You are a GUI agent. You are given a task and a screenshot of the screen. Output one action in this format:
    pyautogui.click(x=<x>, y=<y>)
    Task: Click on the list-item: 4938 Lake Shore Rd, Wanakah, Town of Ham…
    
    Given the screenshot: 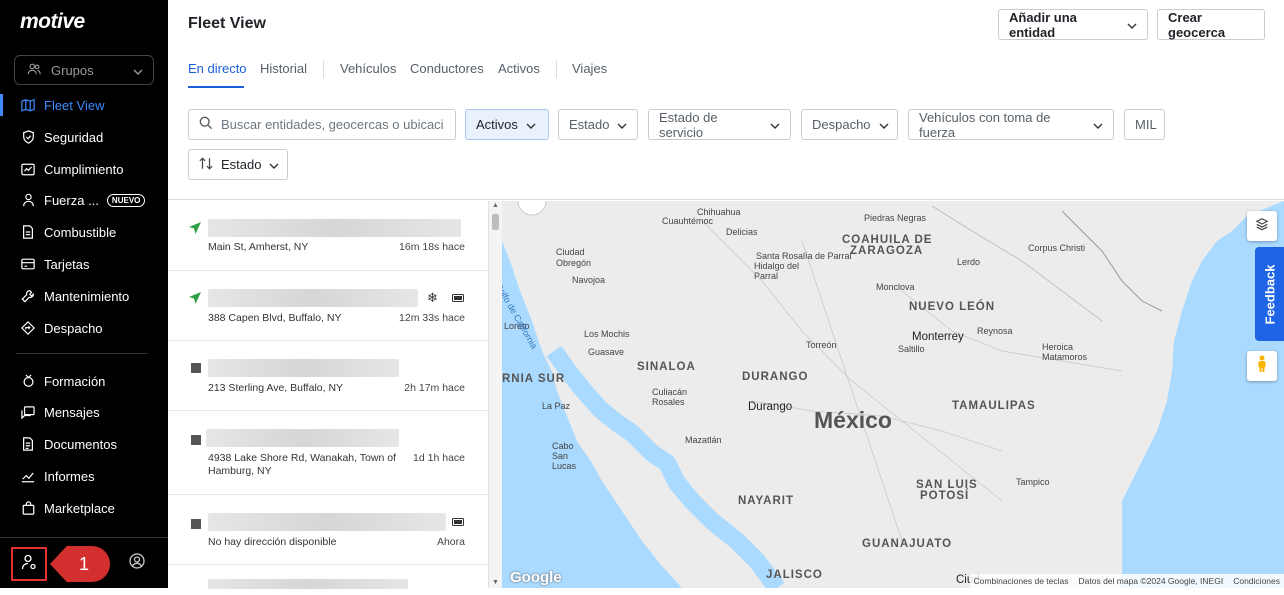 What is the action you would take?
    pyautogui.click(x=328, y=453)
    